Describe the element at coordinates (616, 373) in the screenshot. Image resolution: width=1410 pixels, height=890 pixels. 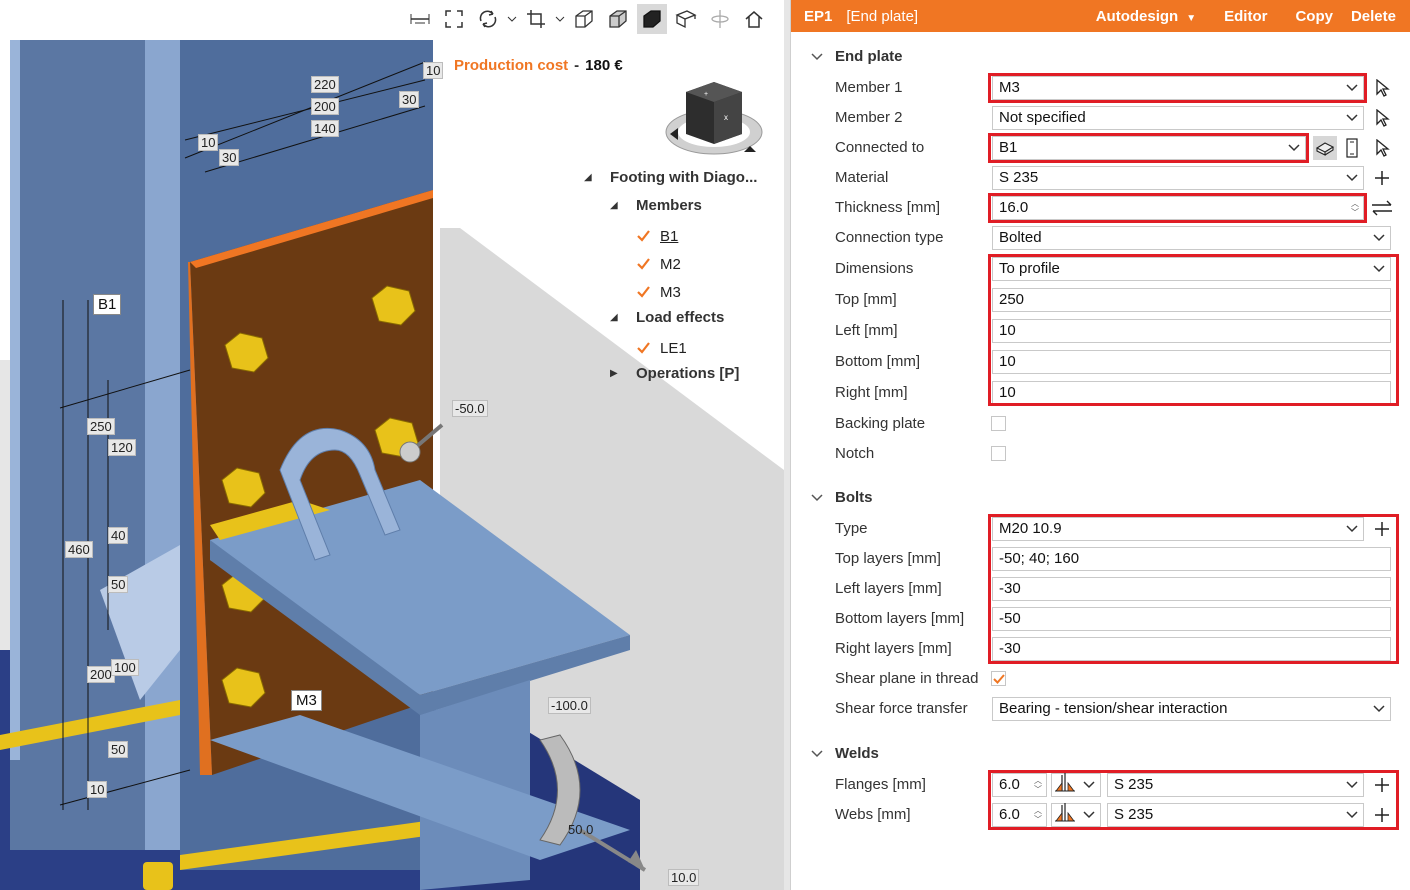
I see `expand-triangle-icon: ▶` at that location.